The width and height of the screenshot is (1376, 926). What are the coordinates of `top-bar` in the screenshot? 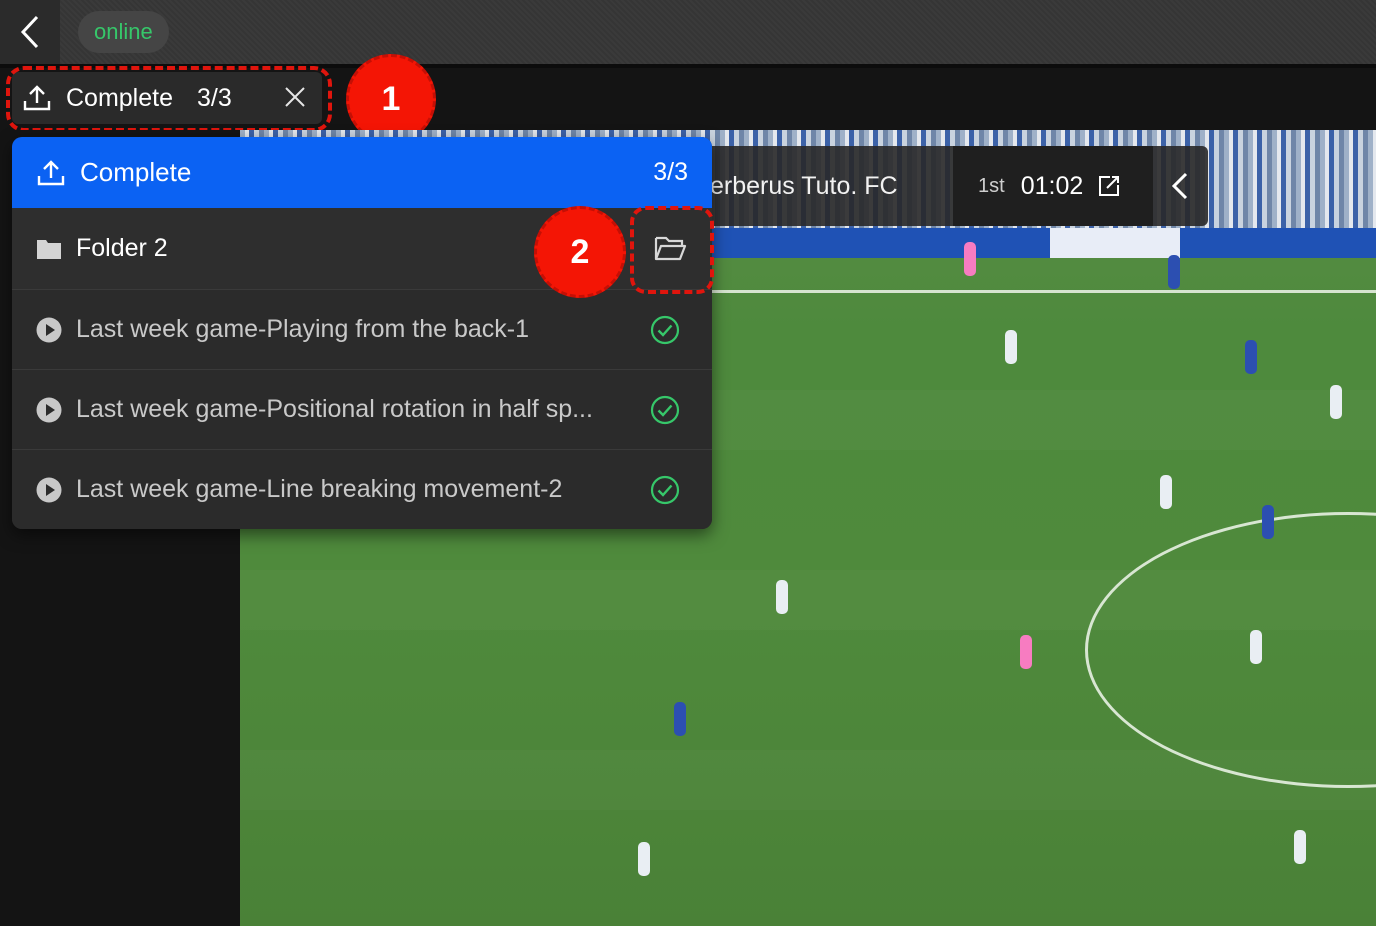 It's located at (688, 32).